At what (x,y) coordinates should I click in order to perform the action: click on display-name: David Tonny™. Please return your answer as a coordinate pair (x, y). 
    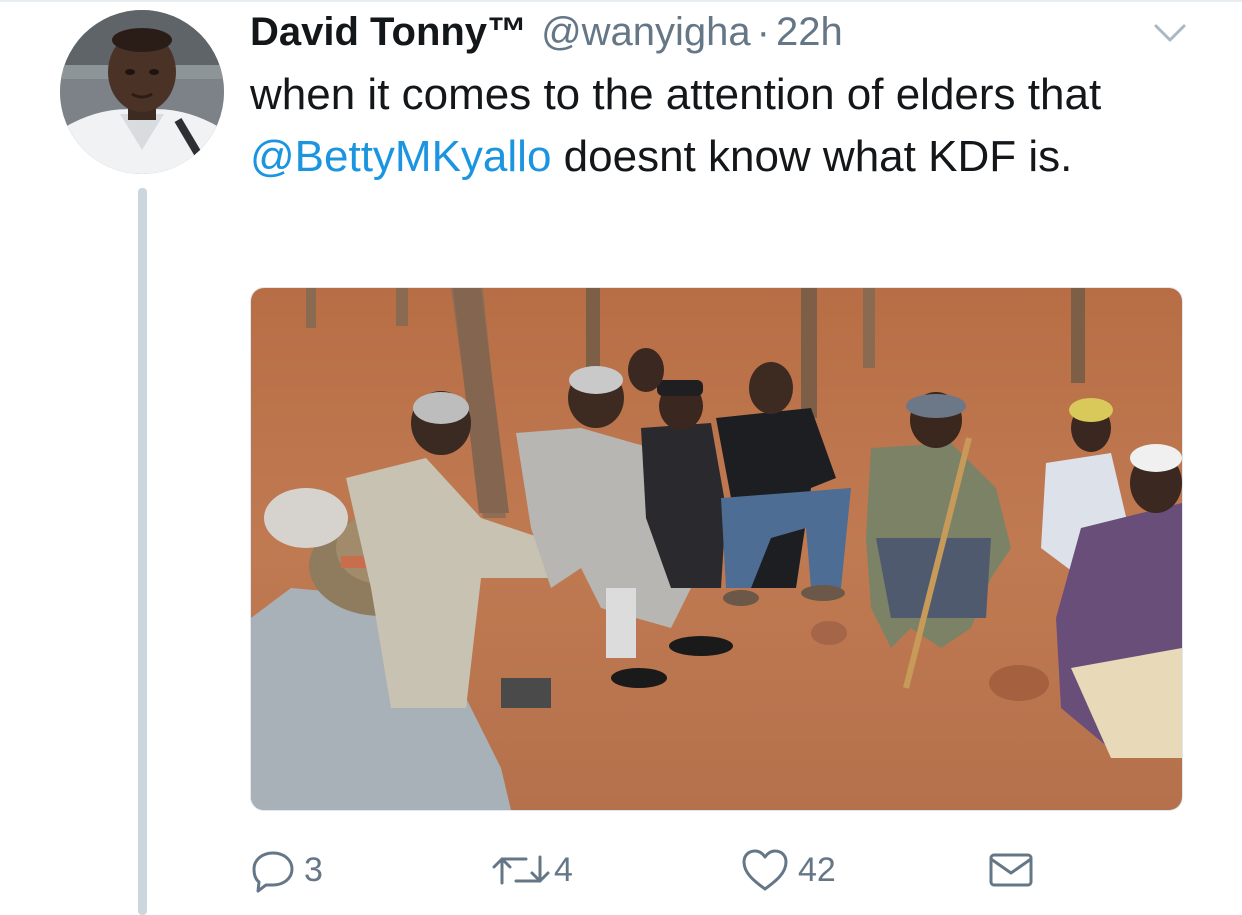
    Looking at the image, I should click on (388, 32).